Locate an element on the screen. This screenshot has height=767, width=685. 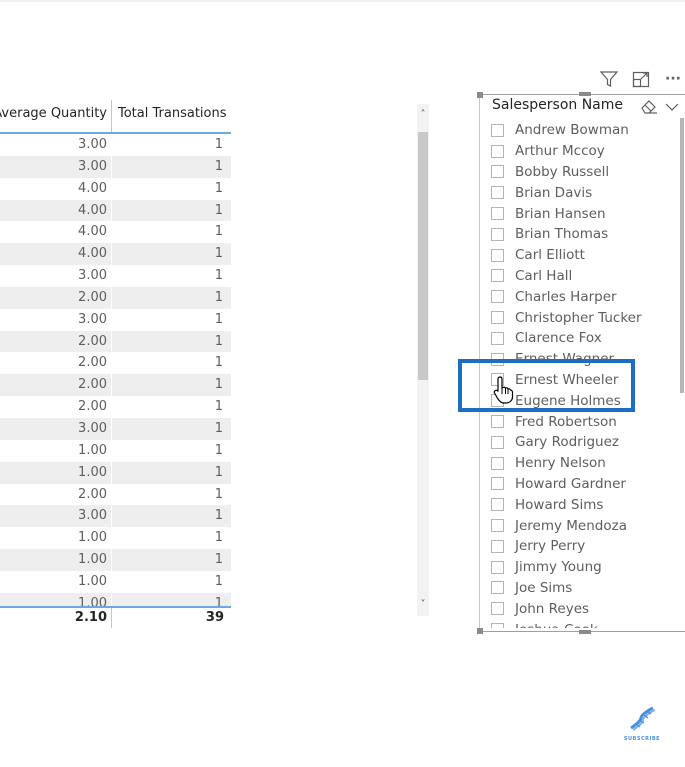
chevron-down-icon is located at coordinates (672, 107).